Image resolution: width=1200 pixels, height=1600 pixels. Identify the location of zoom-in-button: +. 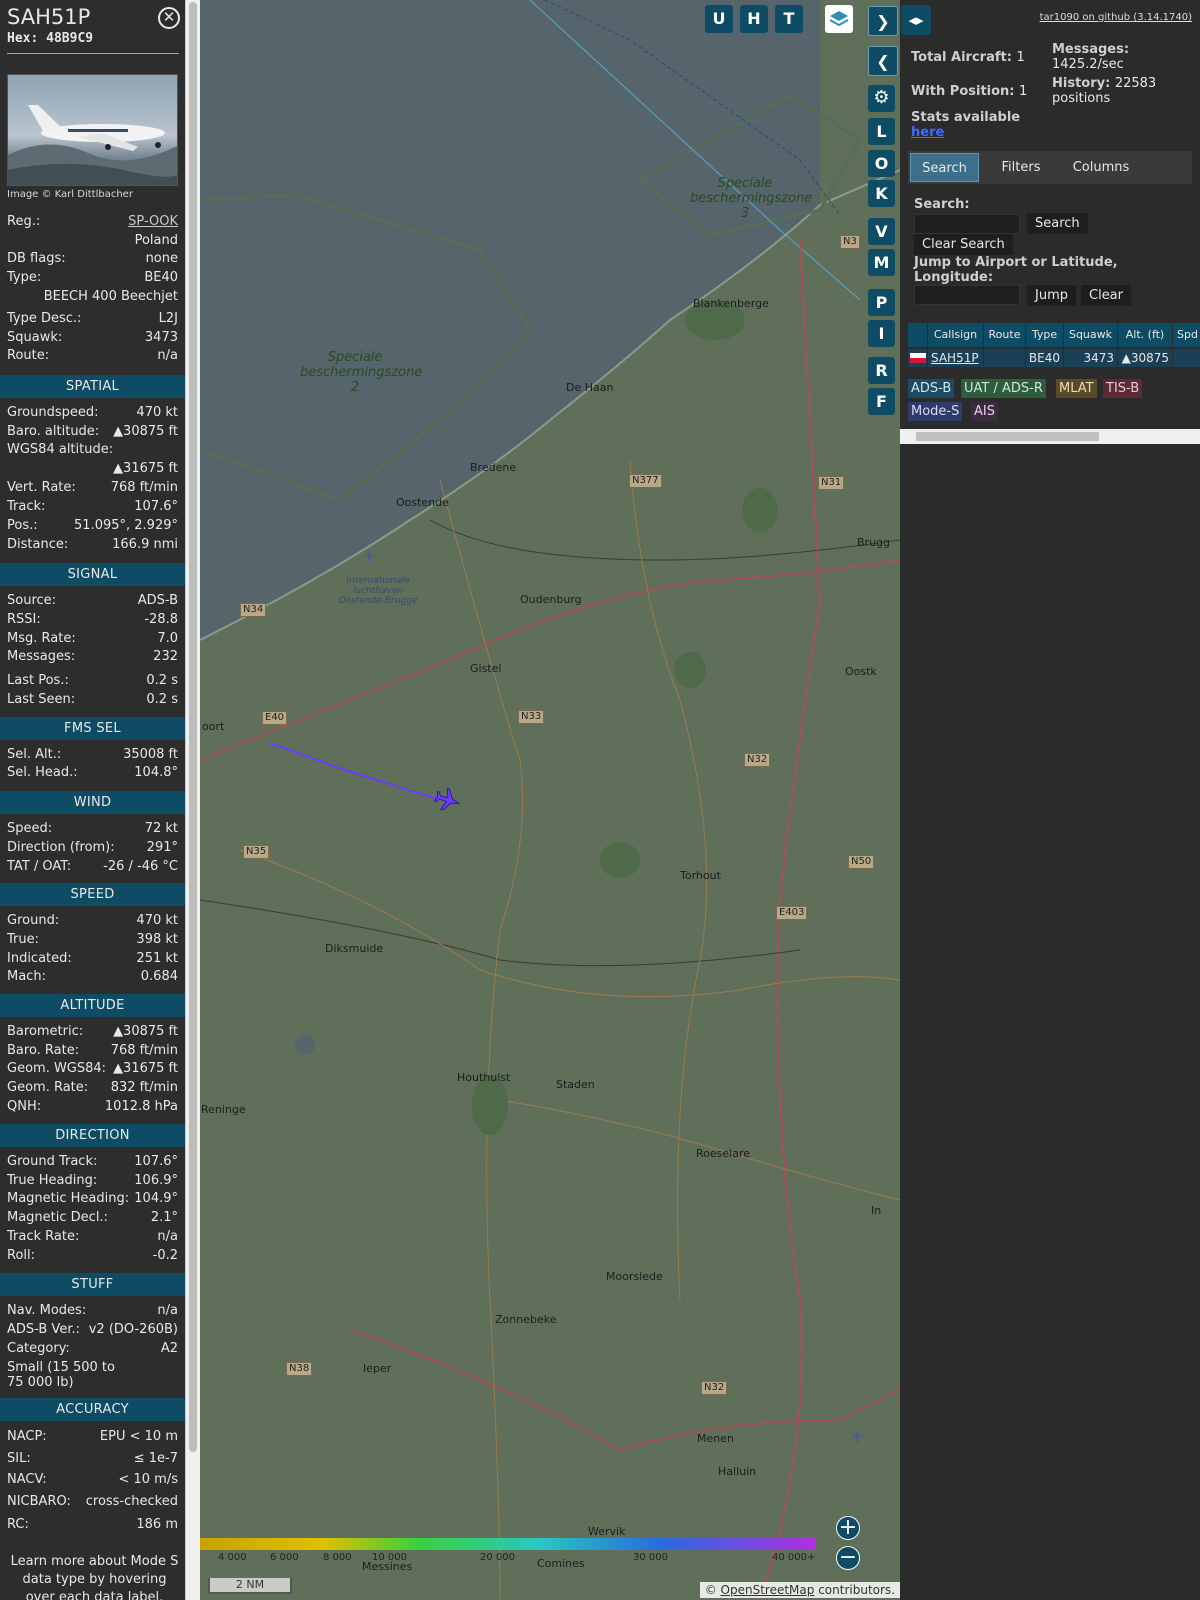
(848, 1528).